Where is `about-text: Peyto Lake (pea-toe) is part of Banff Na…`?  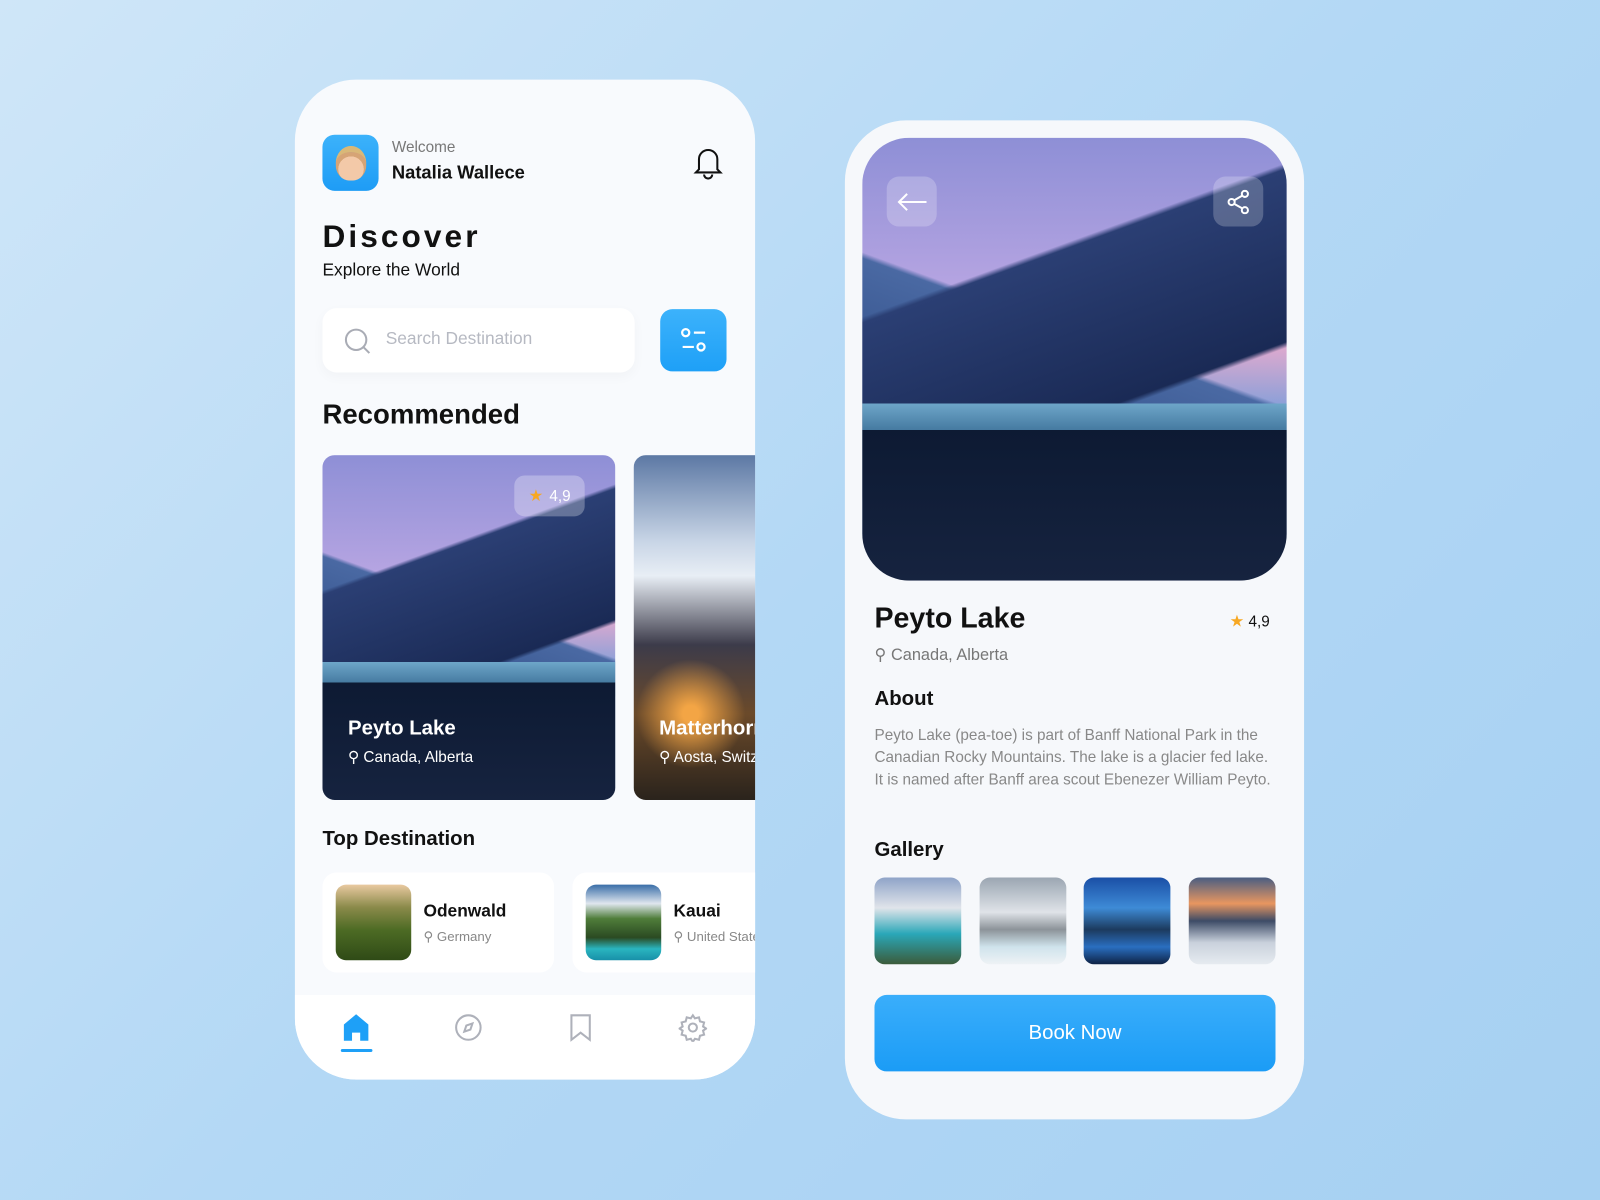
about-text: Peyto Lake (pea-toe) is part of Banff Na… is located at coordinates (1072, 757).